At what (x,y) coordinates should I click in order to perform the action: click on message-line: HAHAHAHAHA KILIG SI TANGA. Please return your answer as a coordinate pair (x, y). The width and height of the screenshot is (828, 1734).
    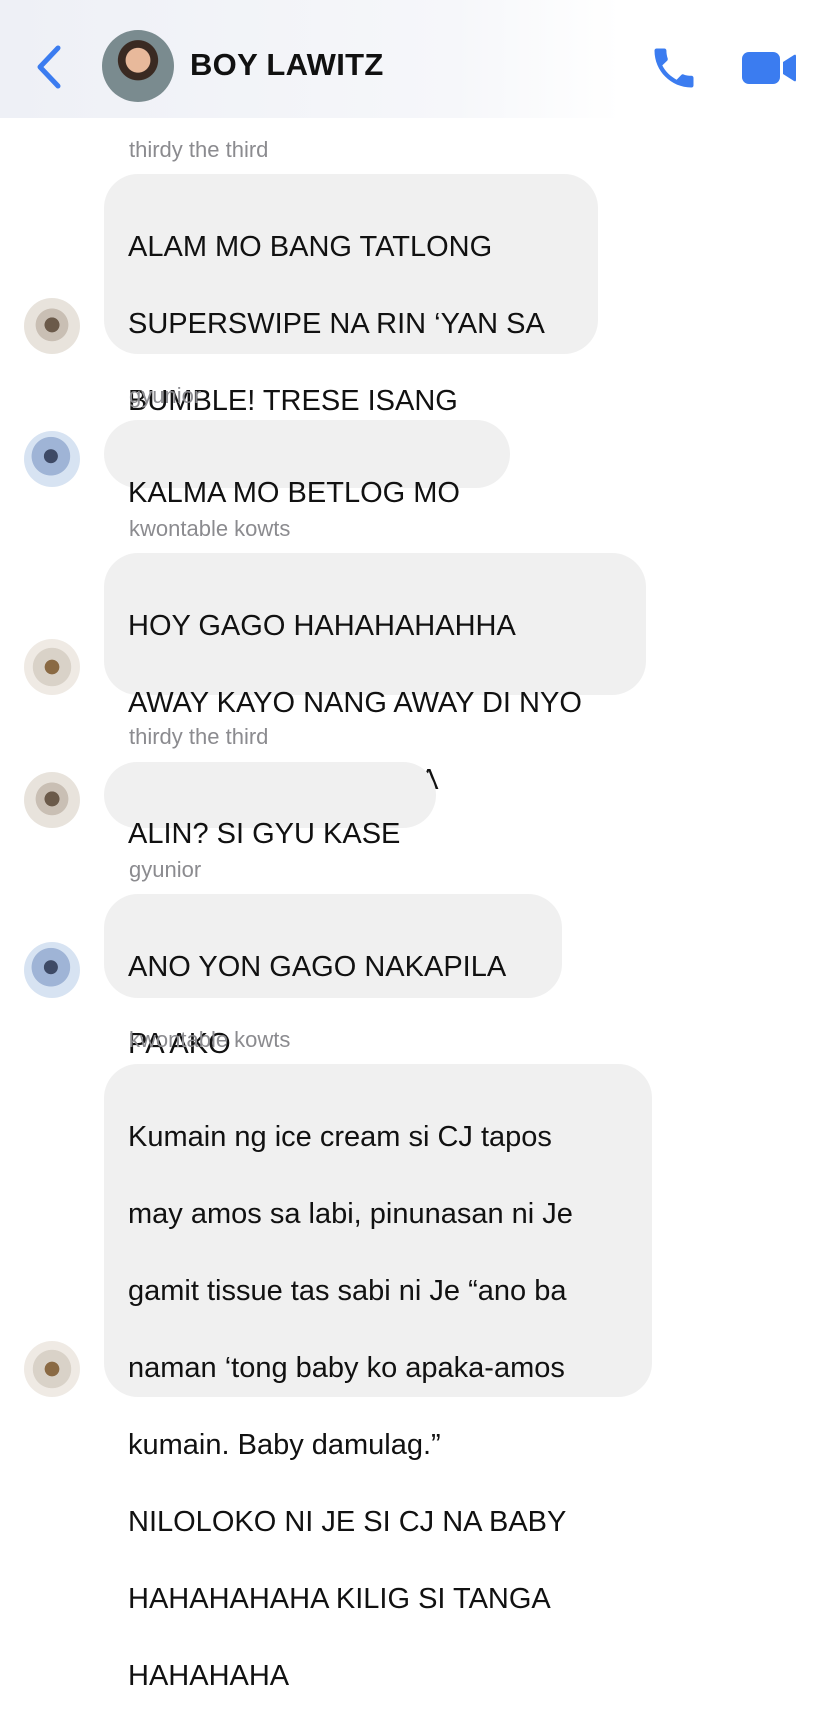
    Looking at the image, I should click on (339, 1598).